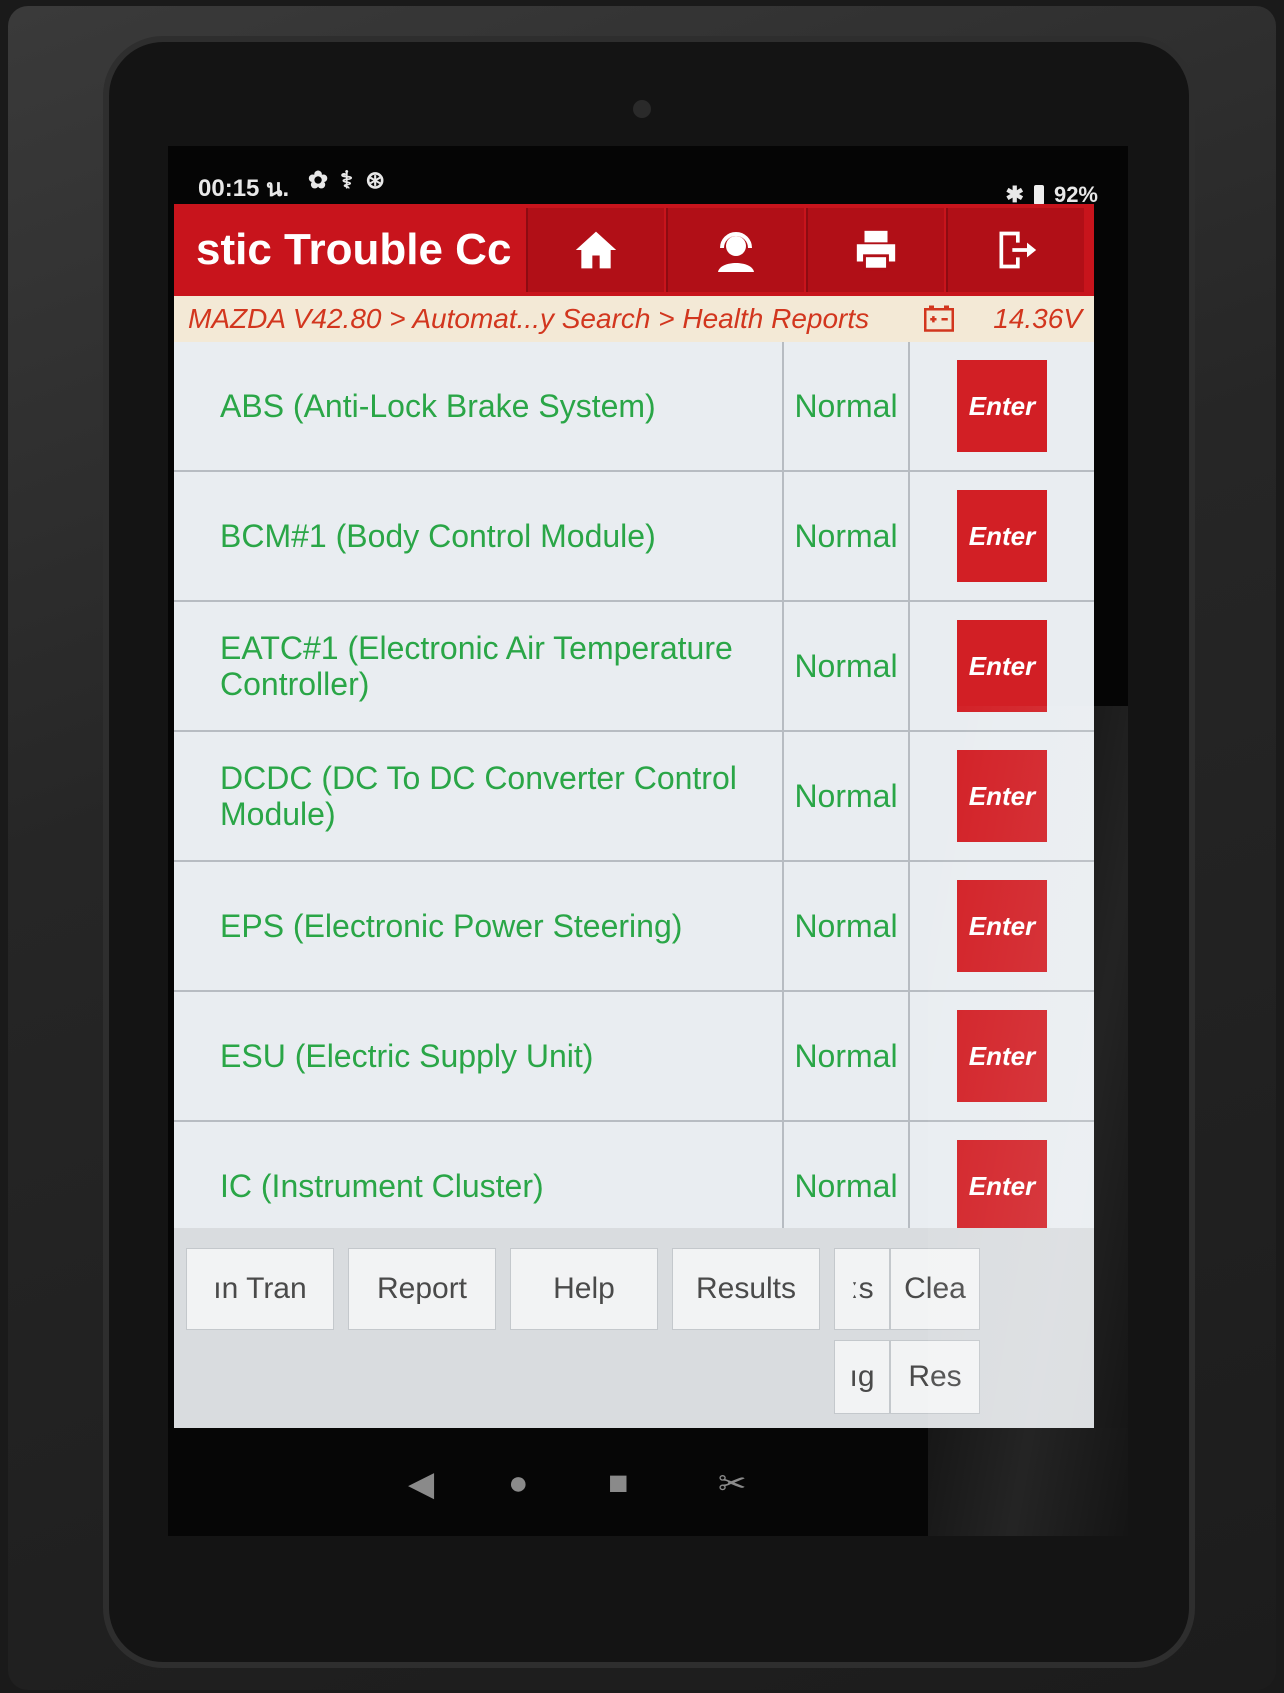  I want to click on table-row: ESU (Electric Supply Unit) Normal Enter, so click(634, 1057).